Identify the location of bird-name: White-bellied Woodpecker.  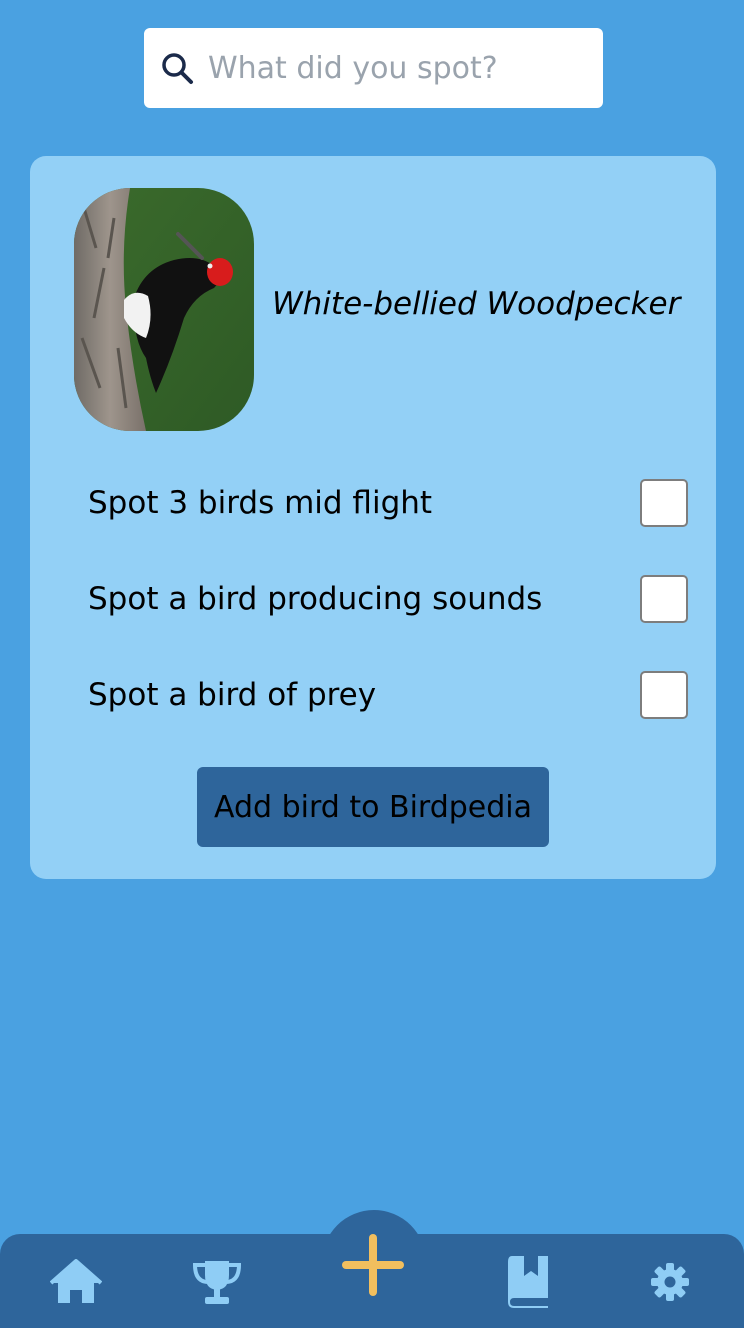
(476, 304).